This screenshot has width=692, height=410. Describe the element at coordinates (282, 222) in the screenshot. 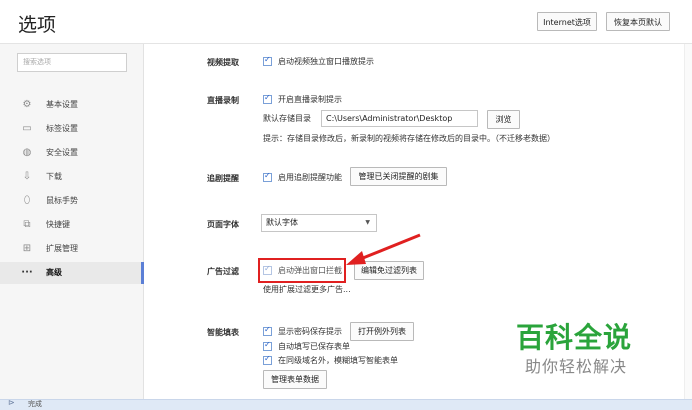

I see `font-select-value: 默认字体` at that location.